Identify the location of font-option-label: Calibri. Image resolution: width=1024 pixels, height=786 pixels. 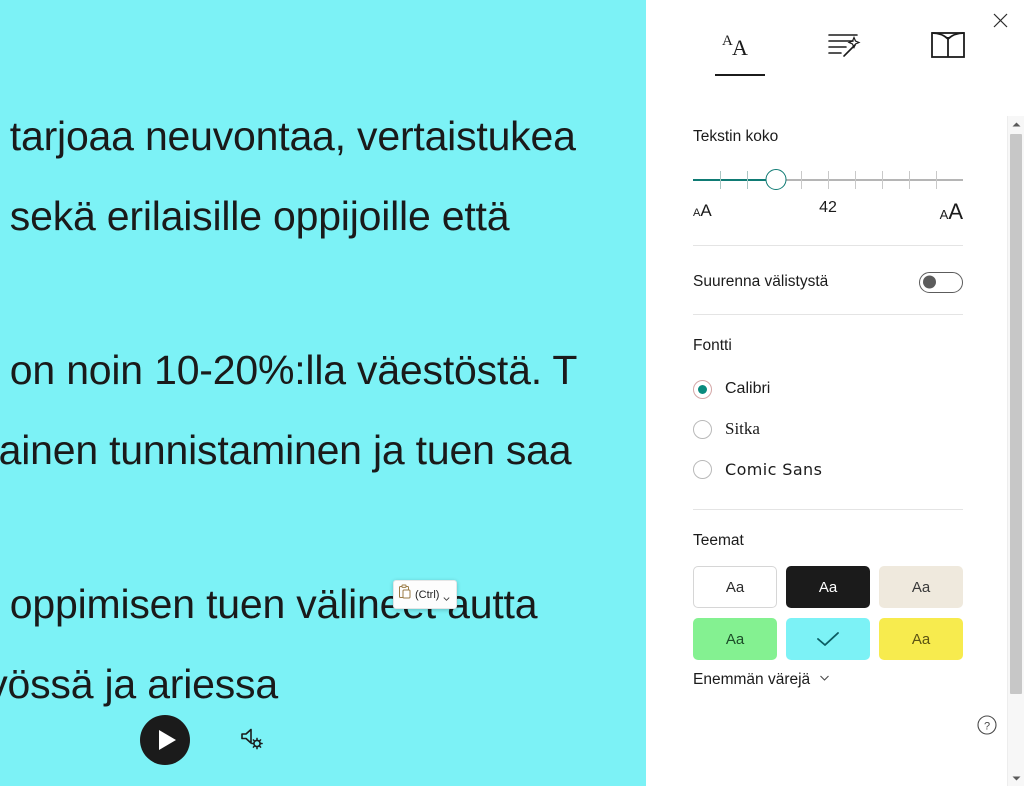
(748, 388).